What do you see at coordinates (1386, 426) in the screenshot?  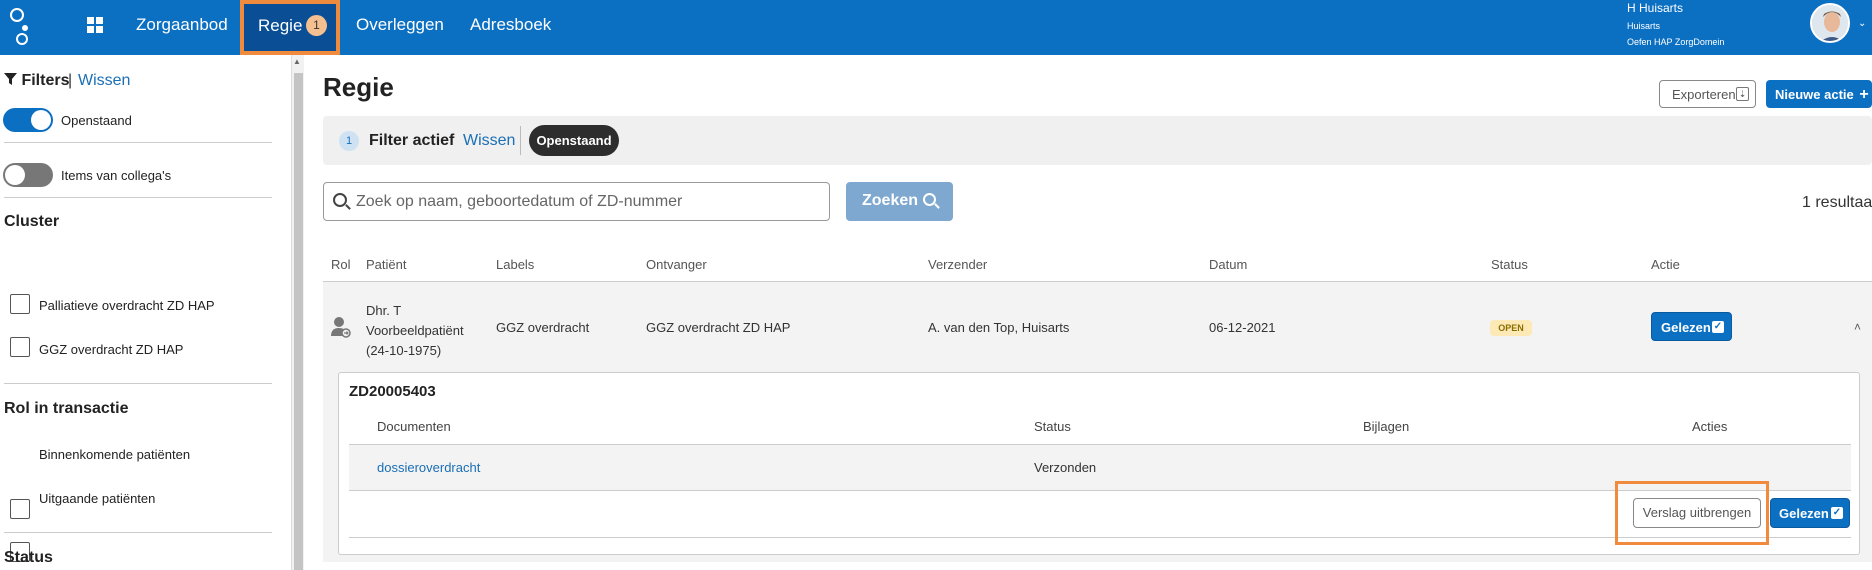 I see `detail-header-bijlagen: Bijlagen` at bounding box center [1386, 426].